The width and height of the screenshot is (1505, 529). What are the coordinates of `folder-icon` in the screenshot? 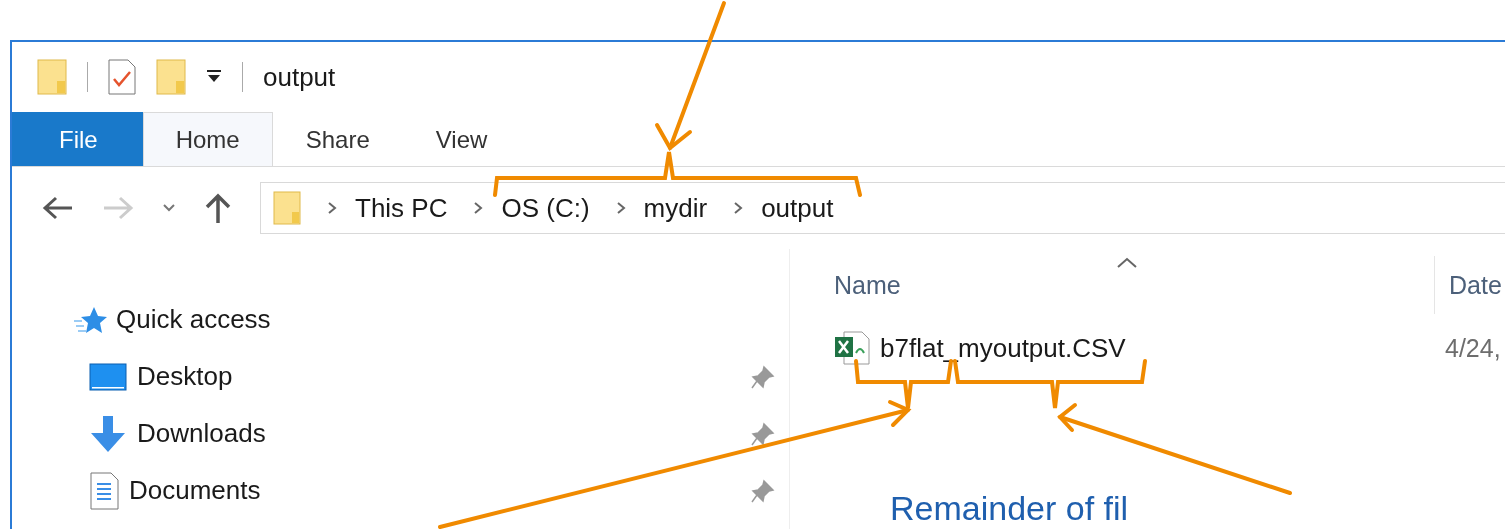 It's located at (287, 208).